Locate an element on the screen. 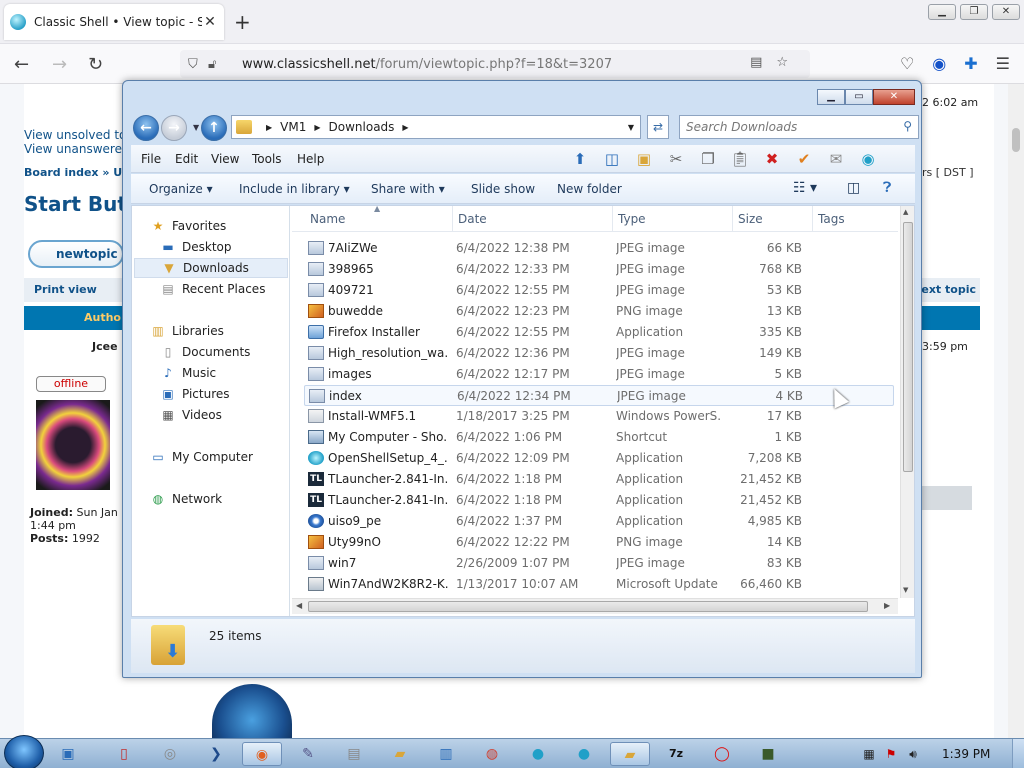 This screenshot has width=1024, height=768. new-folder-button: New folder is located at coordinates (589, 189).